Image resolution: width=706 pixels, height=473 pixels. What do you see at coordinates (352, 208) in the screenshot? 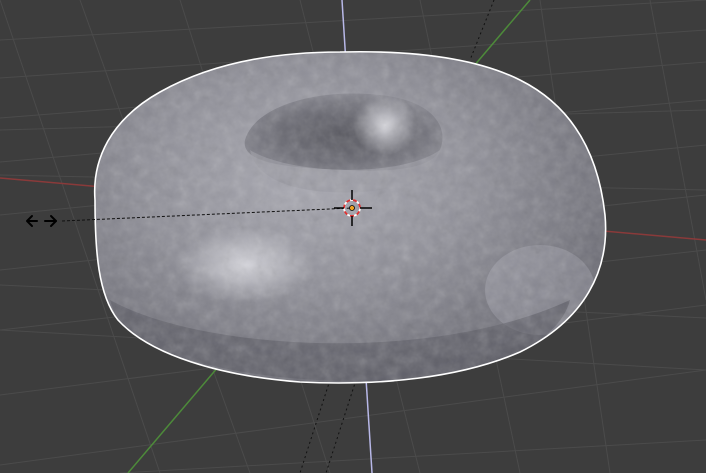
I see `object-origin-icon` at bounding box center [352, 208].